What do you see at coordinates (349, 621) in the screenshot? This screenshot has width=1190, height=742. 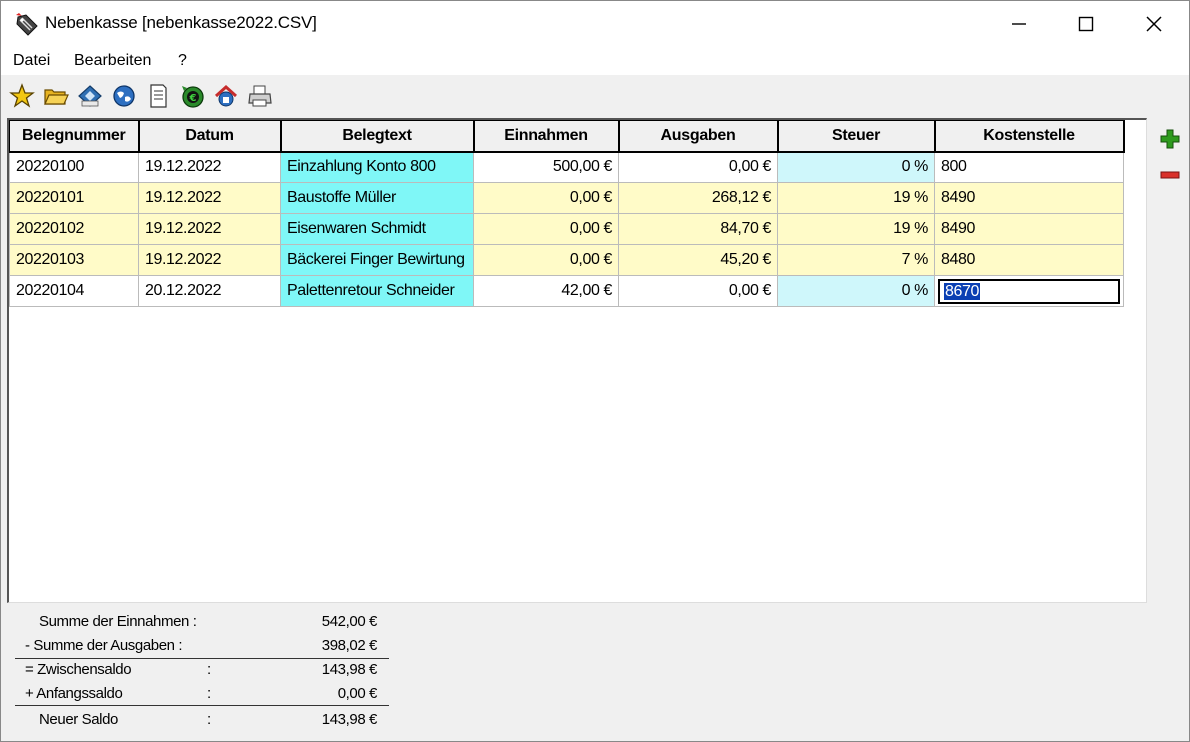 I see `einnahmen-value: 542,00 €` at bounding box center [349, 621].